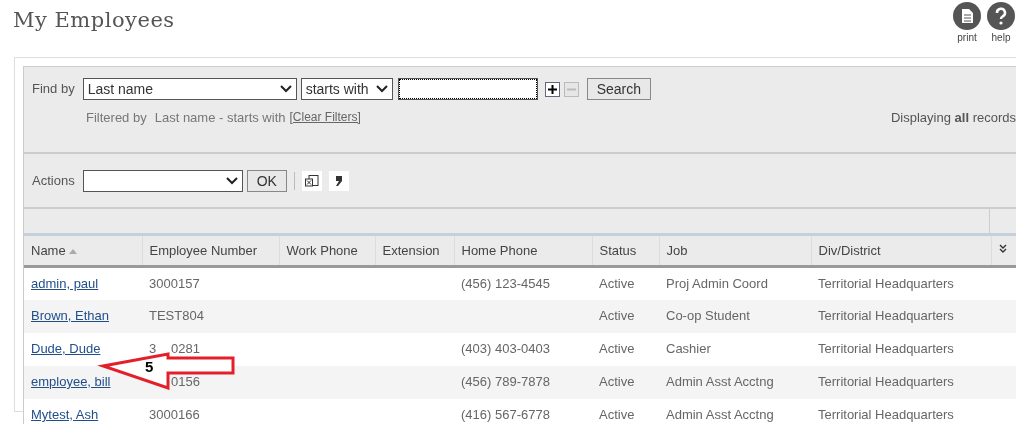 The image size is (1016, 424). Describe the element at coordinates (338, 180) in the screenshot. I see `quote-icon` at that location.